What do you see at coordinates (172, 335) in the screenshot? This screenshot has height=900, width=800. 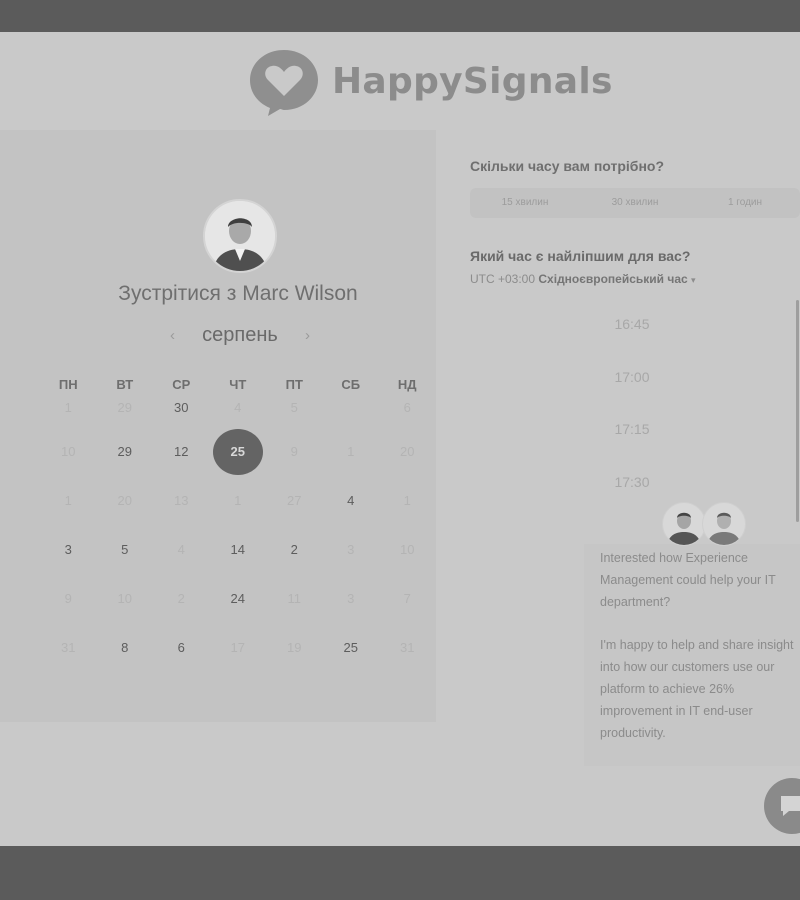 I see `prev-month-button: ‹` at bounding box center [172, 335].